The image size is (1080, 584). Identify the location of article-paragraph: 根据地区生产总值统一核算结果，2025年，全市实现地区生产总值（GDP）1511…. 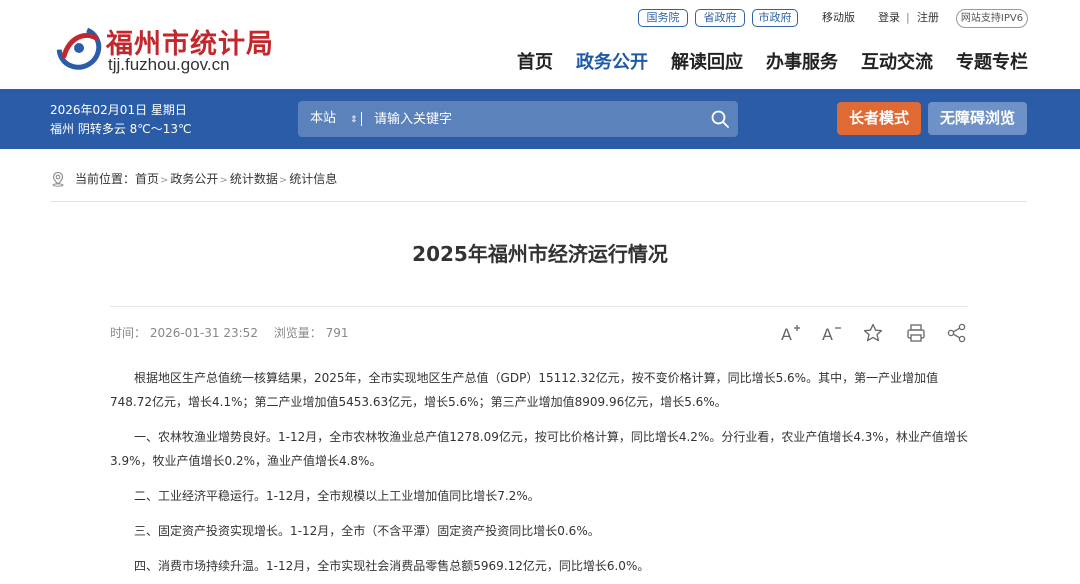
(524, 390).